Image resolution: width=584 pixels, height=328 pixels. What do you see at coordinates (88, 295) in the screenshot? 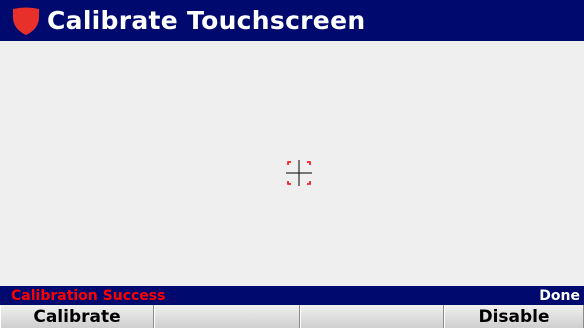
I see `status-message: Calibration Success` at bounding box center [88, 295].